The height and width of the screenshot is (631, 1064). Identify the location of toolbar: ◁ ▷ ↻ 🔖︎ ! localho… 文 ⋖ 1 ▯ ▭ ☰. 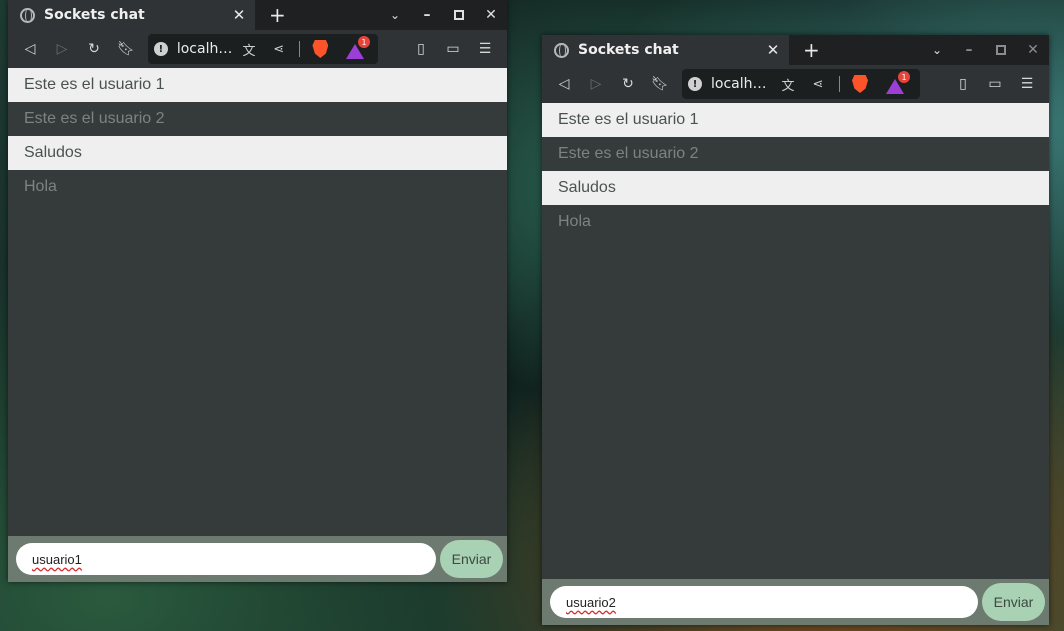
(795, 84).